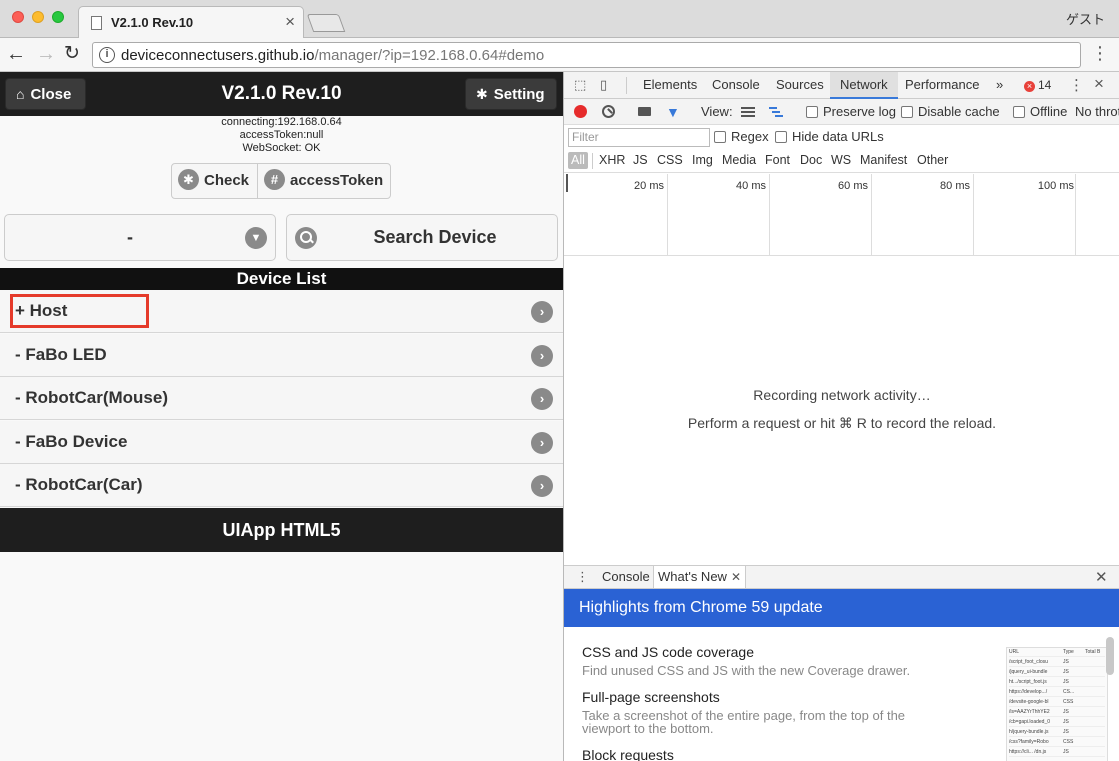 The width and height of the screenshot is (1119, 761). I want to click on device-item-robotcar-mouse: - RobotCar(Mouse) ›, so click(281, 398).